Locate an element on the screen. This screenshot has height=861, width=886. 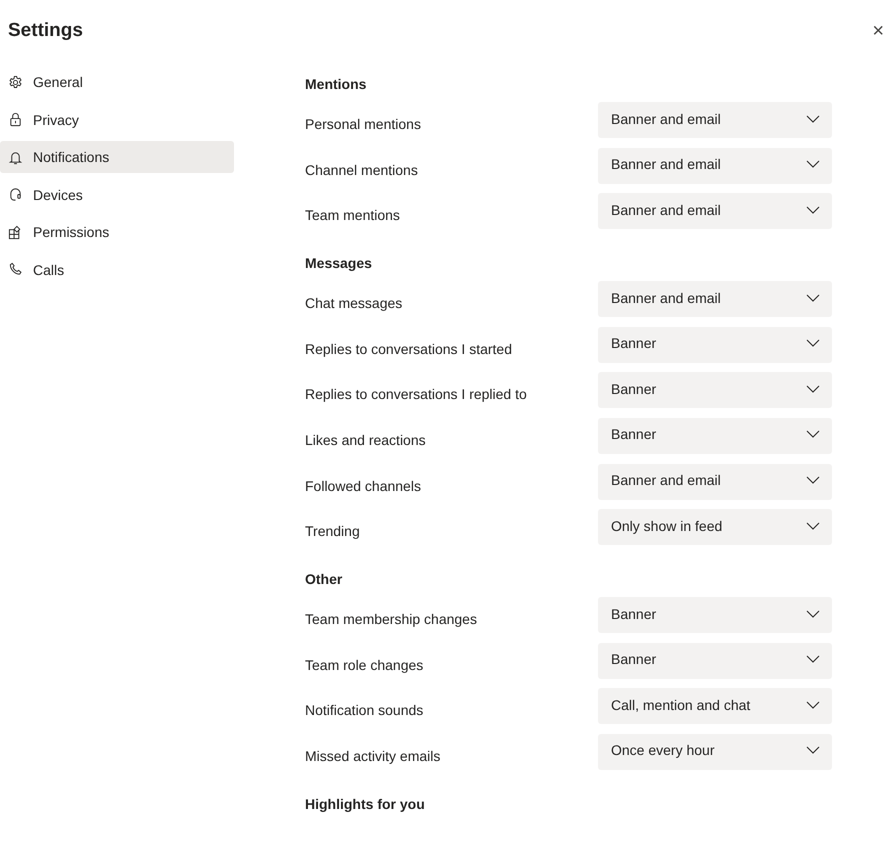
setting-label: Trending is located at coordinates (332, 531).